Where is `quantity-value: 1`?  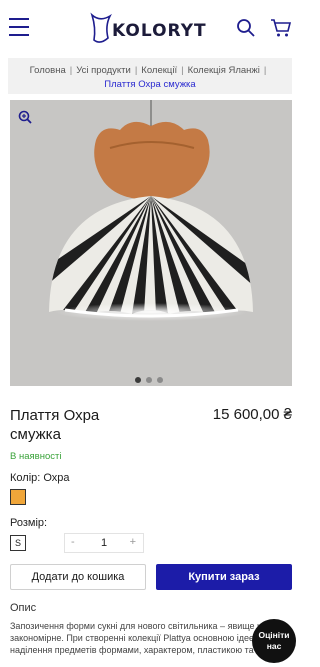
quantity-value: 1 is located at coordinates (104, 543).